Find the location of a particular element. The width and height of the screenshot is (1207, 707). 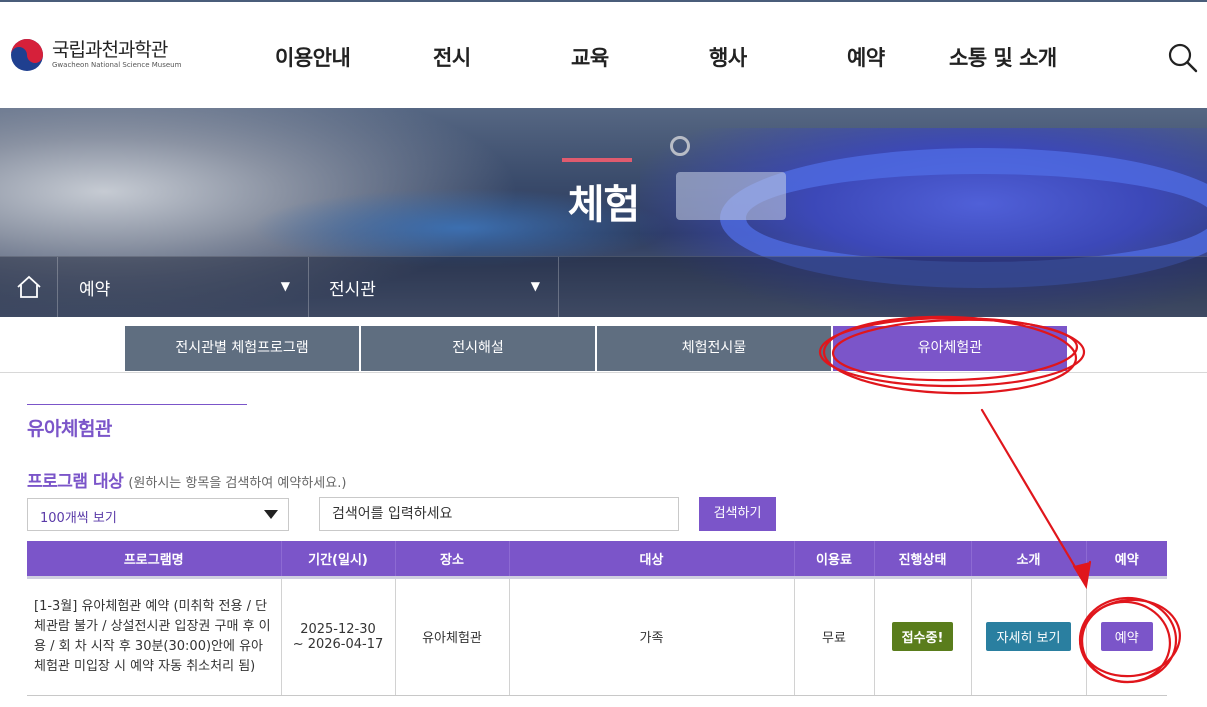

period-end: ~ 2026-04-17 is located at coordinates (338, 644).